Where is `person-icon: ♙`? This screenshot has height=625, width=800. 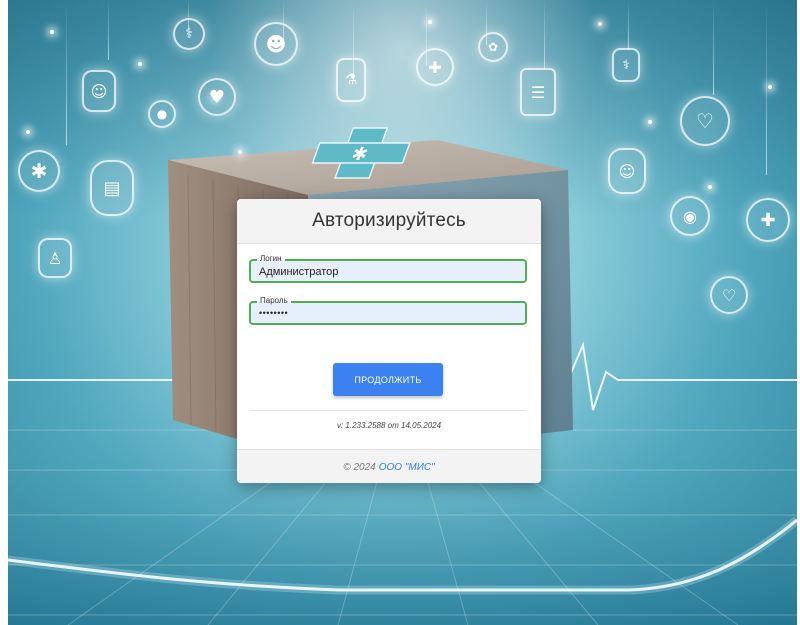 person-icon: ♙ is located at coordinates (55, 258).